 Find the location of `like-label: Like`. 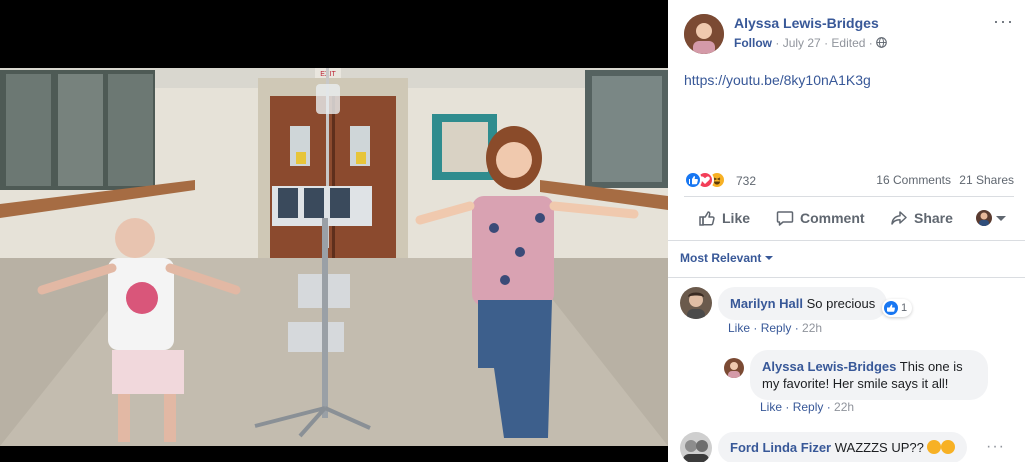

like-label: Like is located at coordinates (736, 218).